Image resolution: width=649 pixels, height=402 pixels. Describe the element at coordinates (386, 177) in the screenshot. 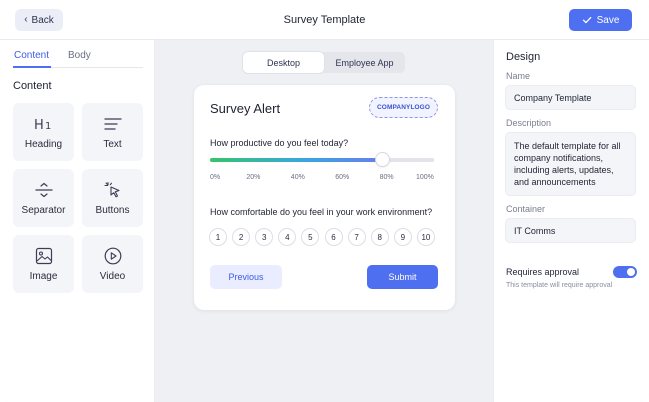

I see `slider-tick-label: 80%` at that location.